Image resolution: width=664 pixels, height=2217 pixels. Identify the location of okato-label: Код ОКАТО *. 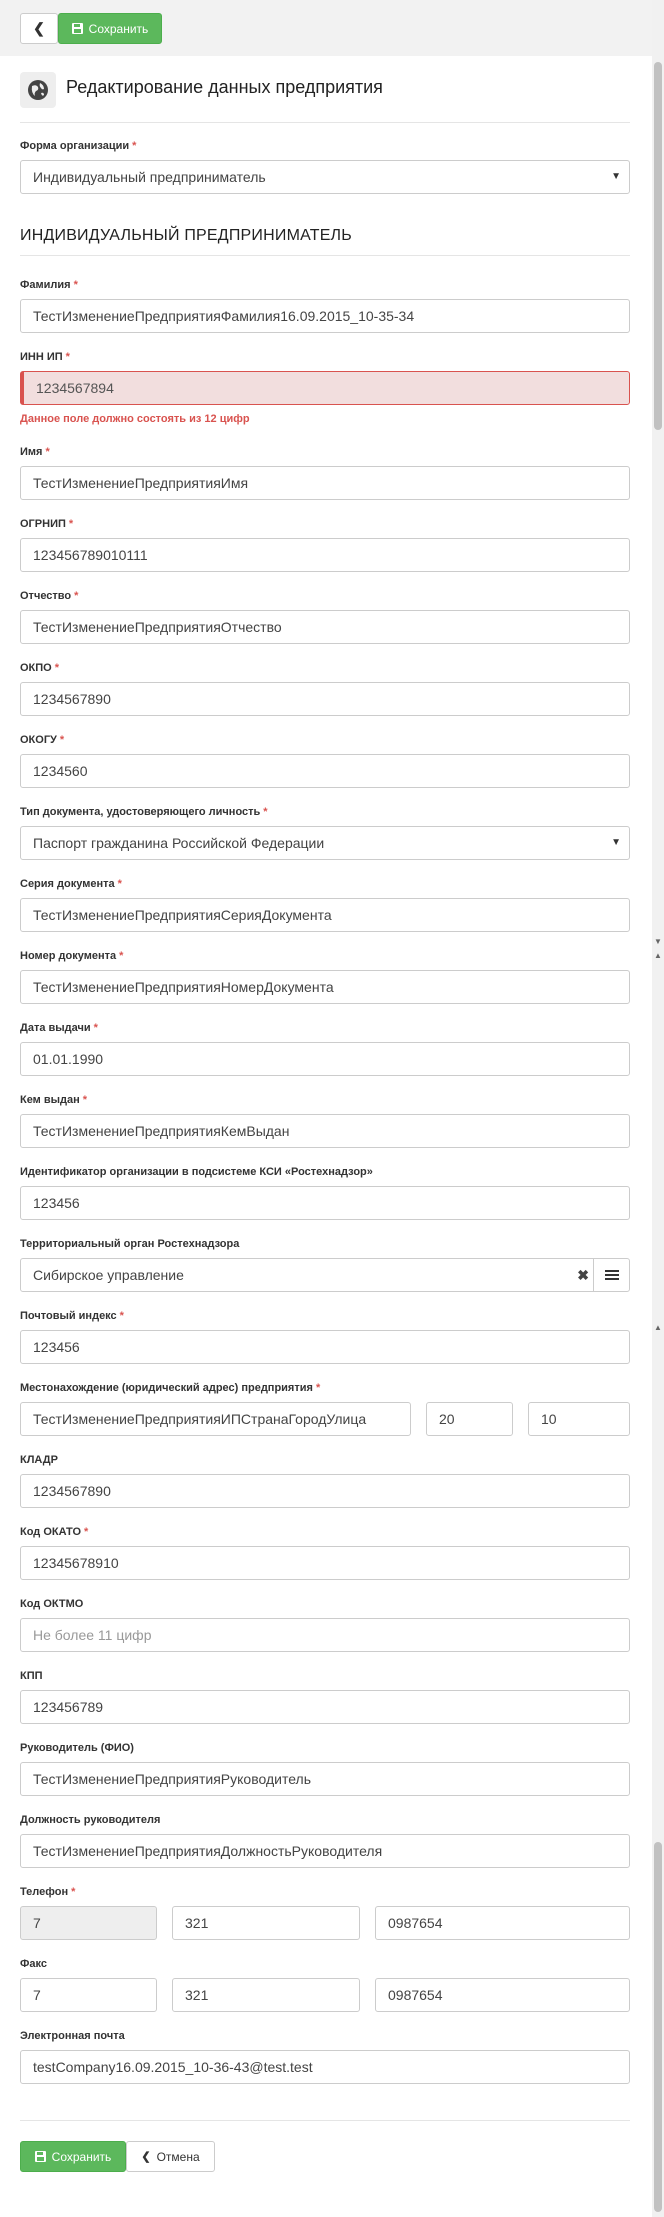
(54, 1532).